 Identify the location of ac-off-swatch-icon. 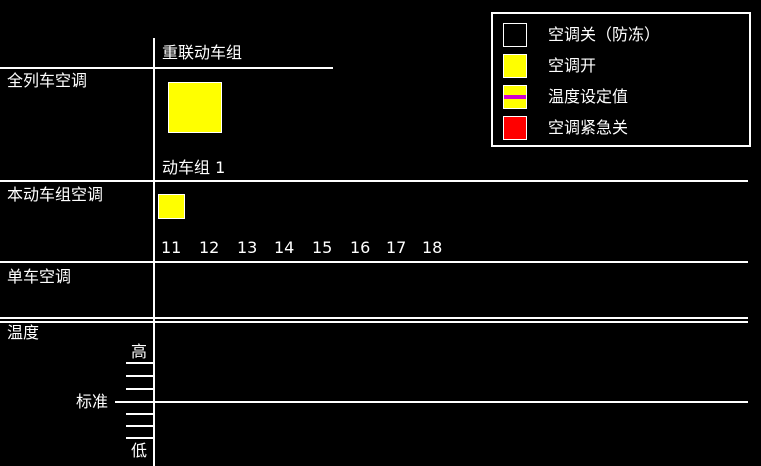
(515, 35).